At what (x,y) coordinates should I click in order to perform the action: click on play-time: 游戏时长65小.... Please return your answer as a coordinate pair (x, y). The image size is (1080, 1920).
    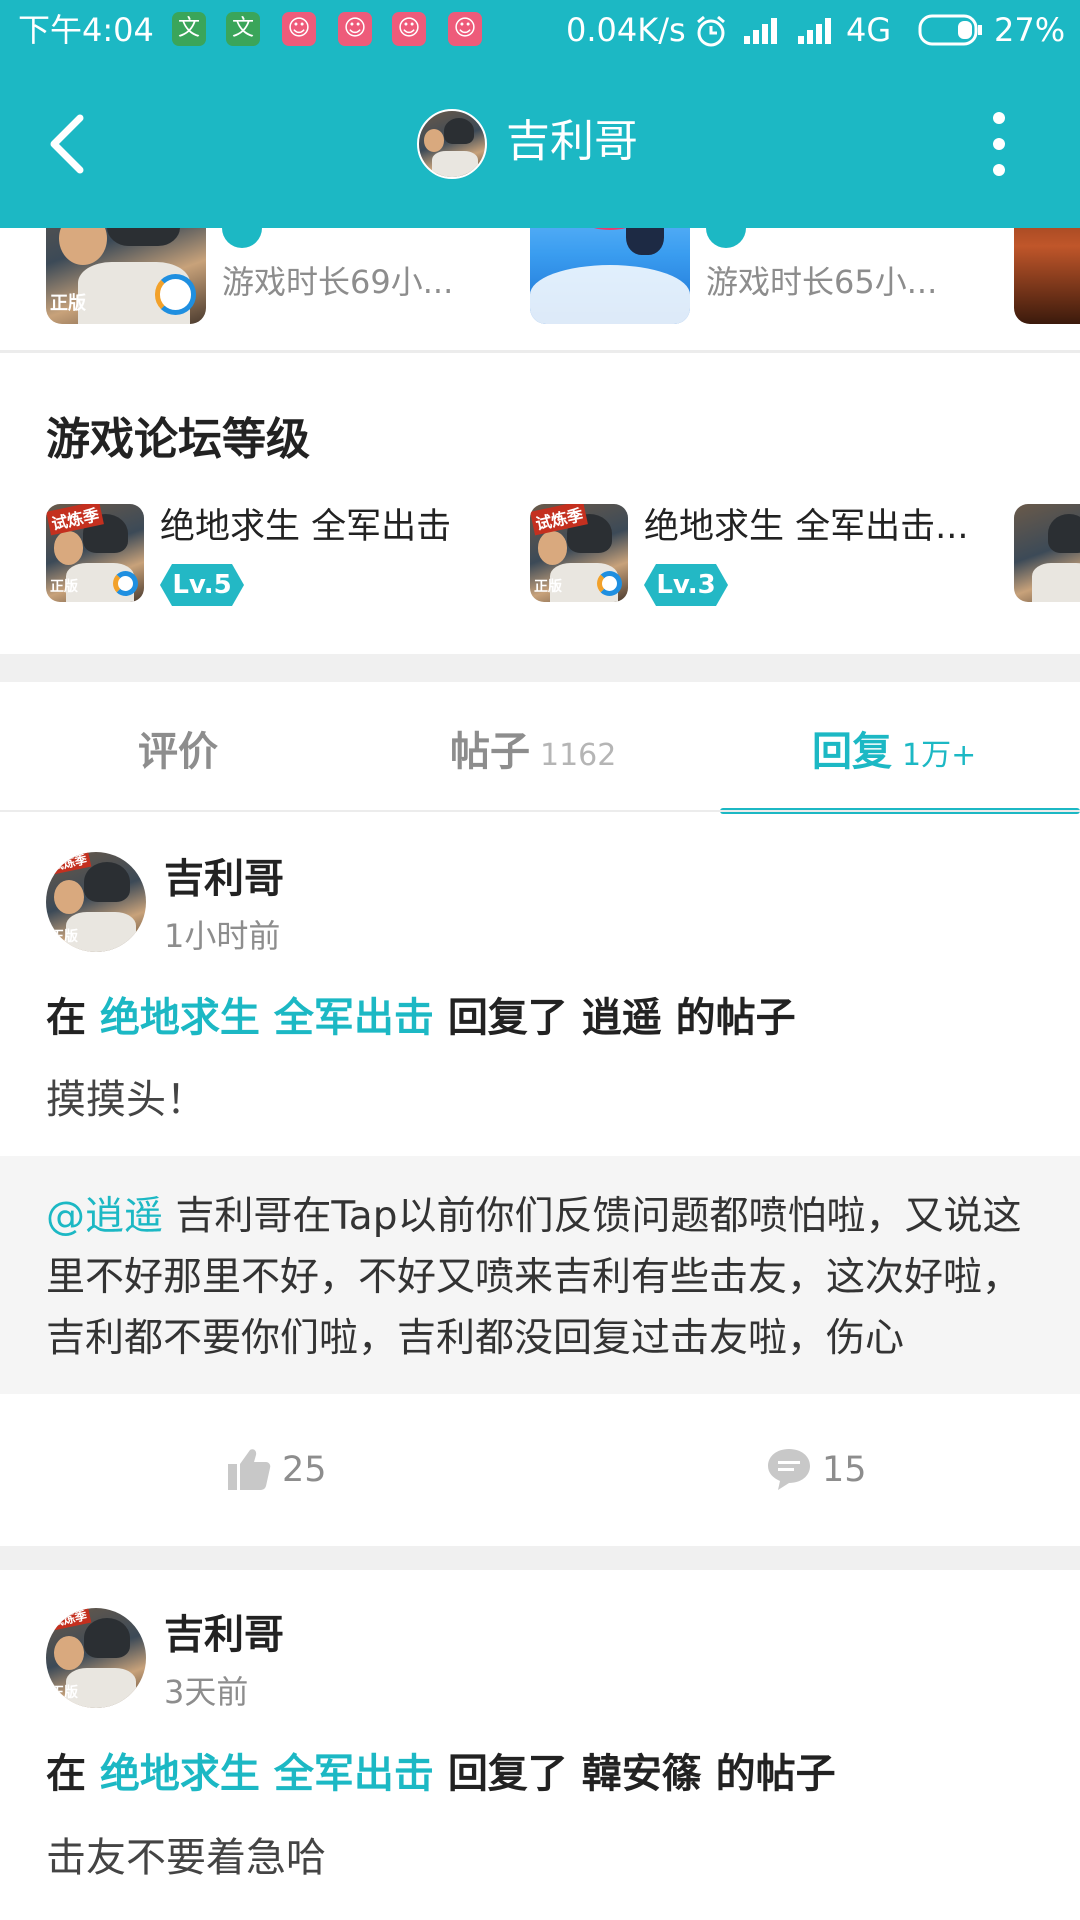
    Looking at the image, I should click on (822, 282).